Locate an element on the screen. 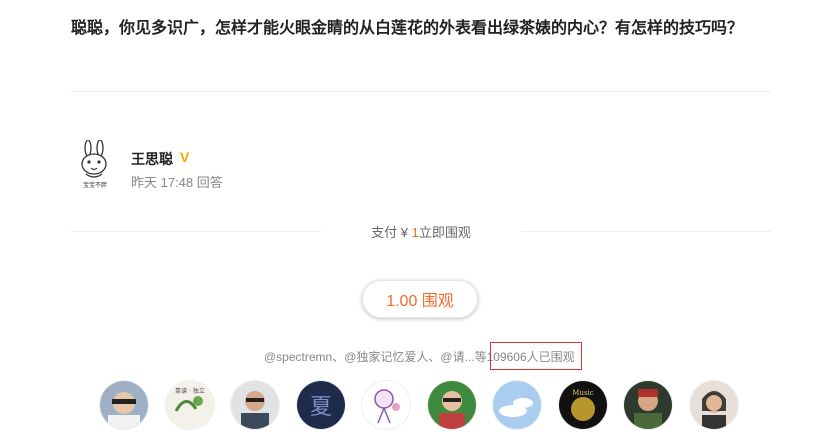  avatar-2-text: 靠谱 · 独立 is located at coordinates (190, 391).